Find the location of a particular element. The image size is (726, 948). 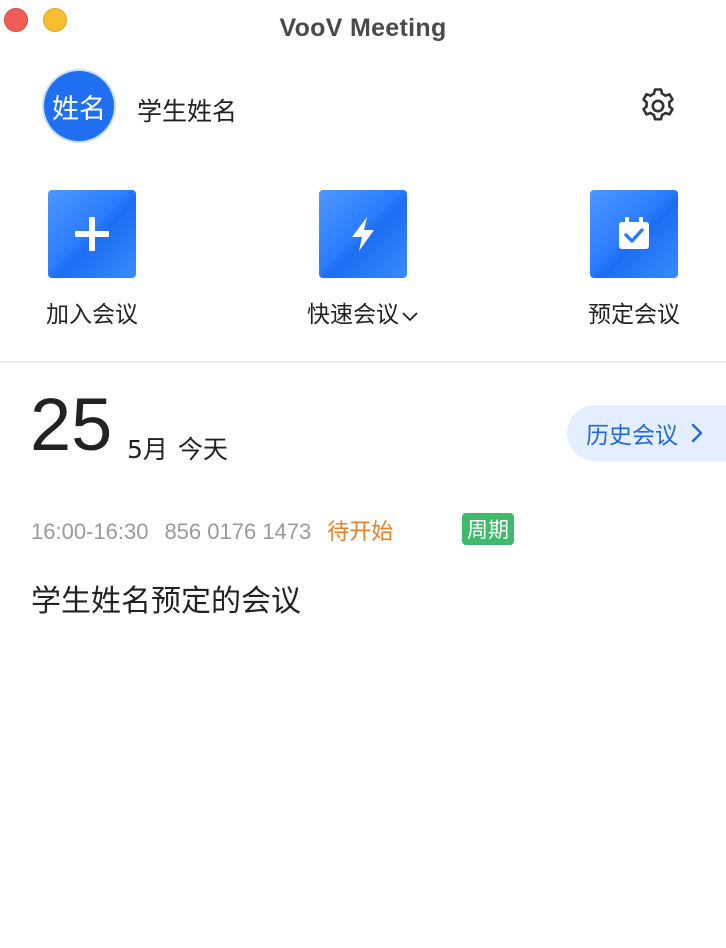

avatar-text: 姓名 is located at coordinates (79, 109).